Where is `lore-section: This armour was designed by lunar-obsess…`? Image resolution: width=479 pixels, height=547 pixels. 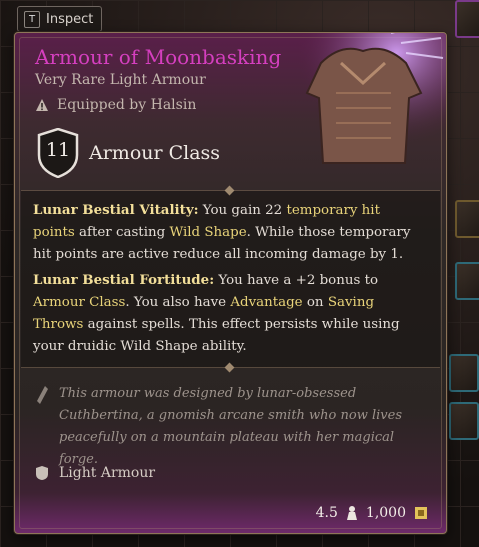 lore-section: This armour was designed by lunar-obsess… is located at coordinates (232, 427).